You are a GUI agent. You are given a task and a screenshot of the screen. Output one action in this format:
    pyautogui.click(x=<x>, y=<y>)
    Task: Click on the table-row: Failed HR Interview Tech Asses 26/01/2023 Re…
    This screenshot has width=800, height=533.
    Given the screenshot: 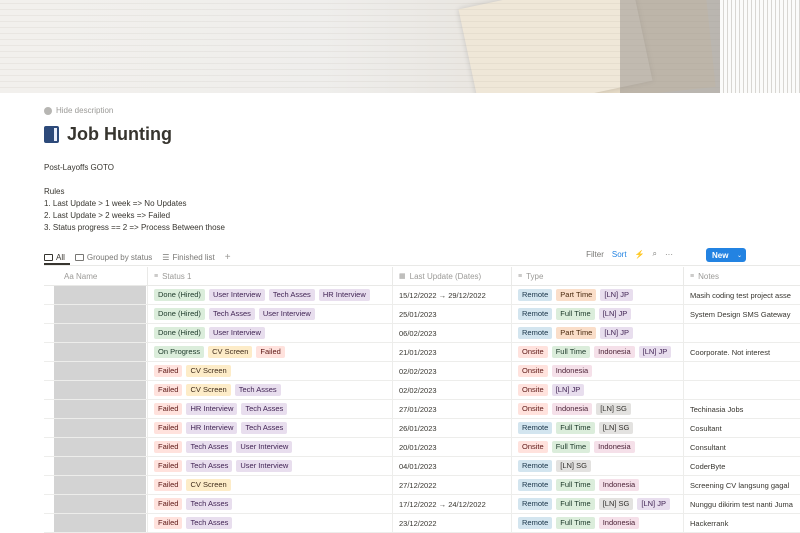 What is the action you would take?
    pyautogui.click(x=422, y=428)
    